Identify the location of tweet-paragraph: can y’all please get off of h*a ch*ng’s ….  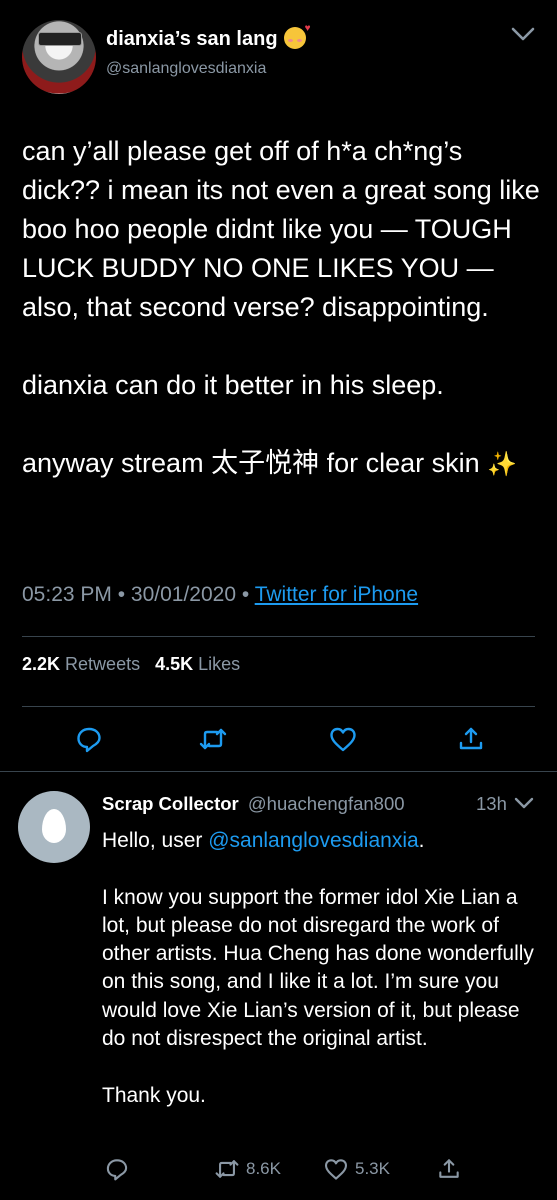
(281, 229).